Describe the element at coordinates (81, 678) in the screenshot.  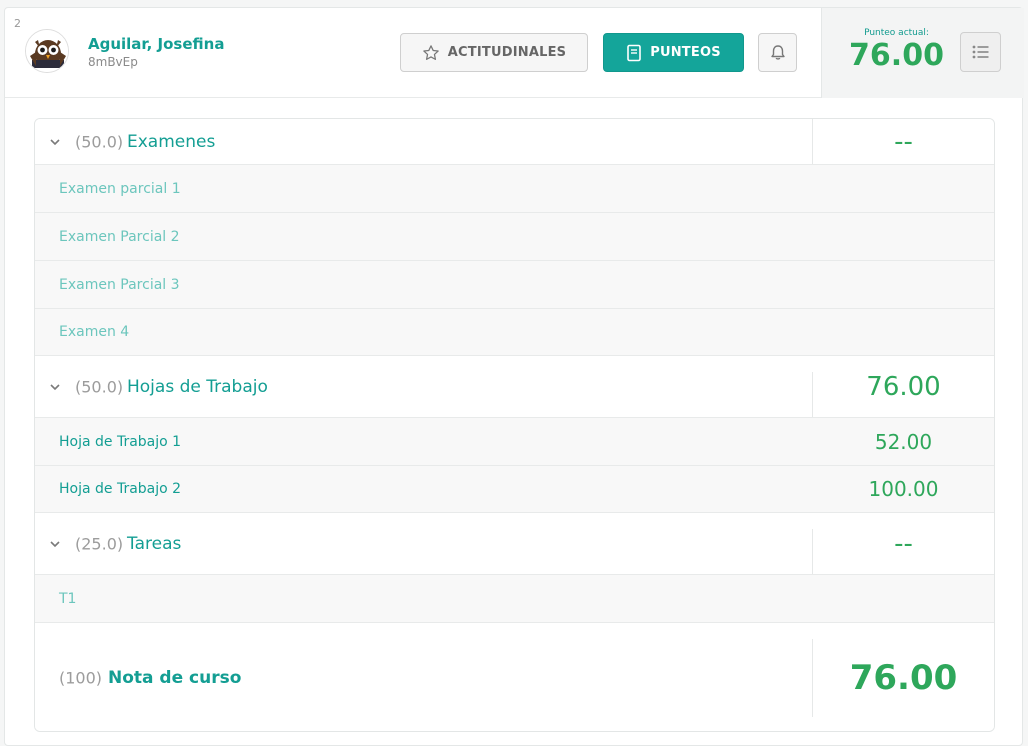
I see `total-weight: (100)` at that location.